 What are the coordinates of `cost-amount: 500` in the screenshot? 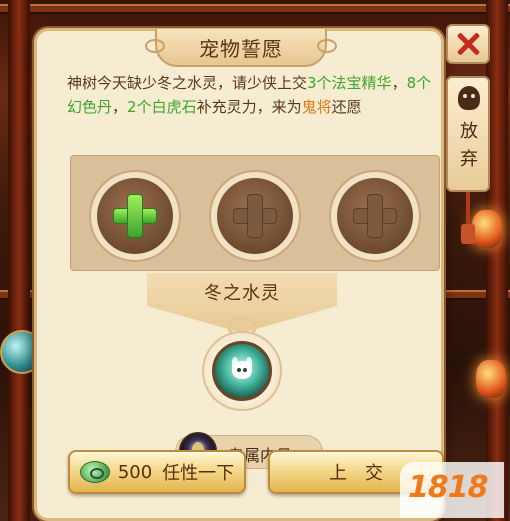 It's located at (135, 472).